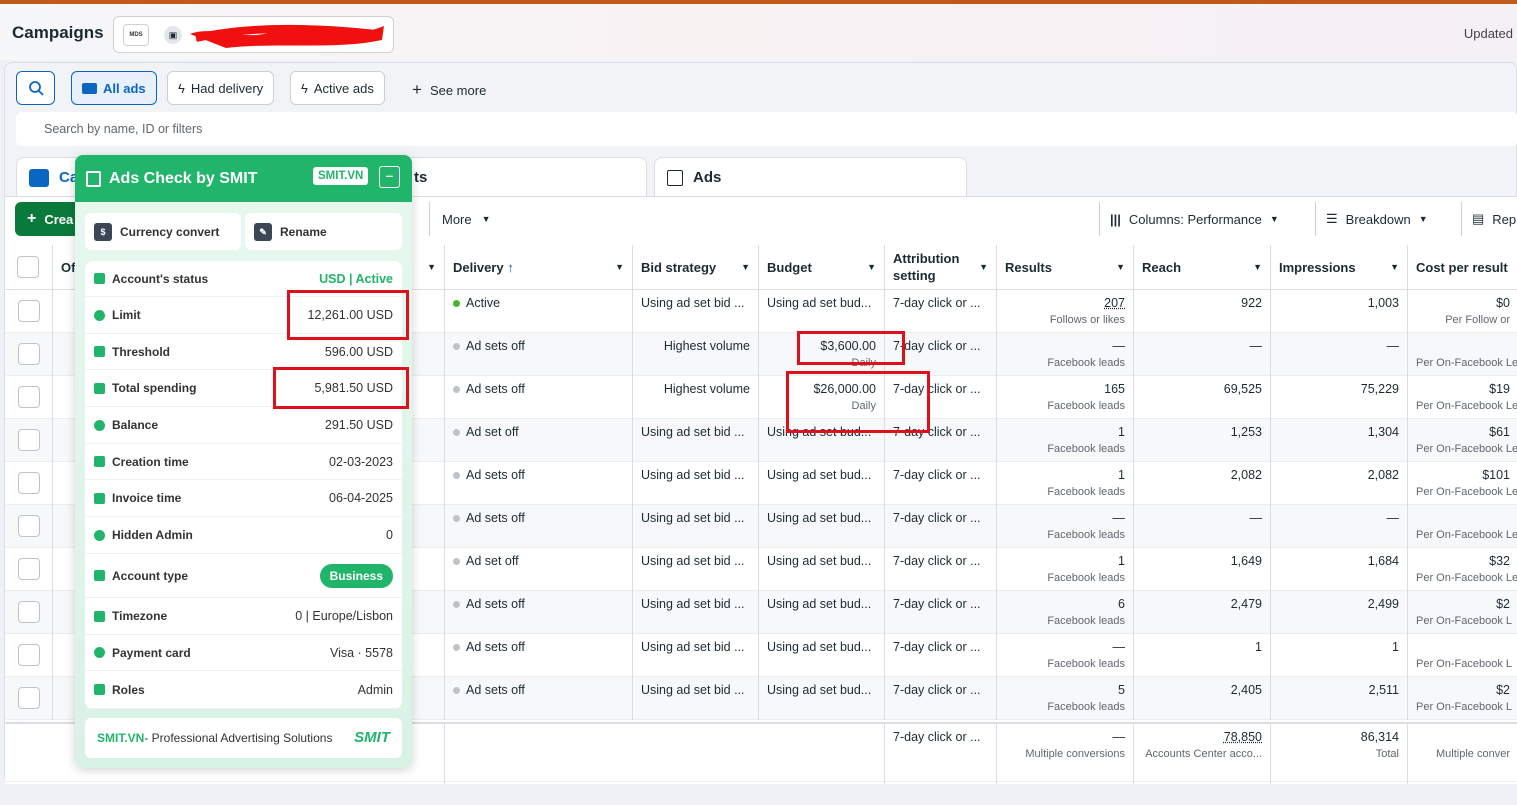 The image size is (1517, 805). I want to click on plus-icon: +, so click(32, 218).